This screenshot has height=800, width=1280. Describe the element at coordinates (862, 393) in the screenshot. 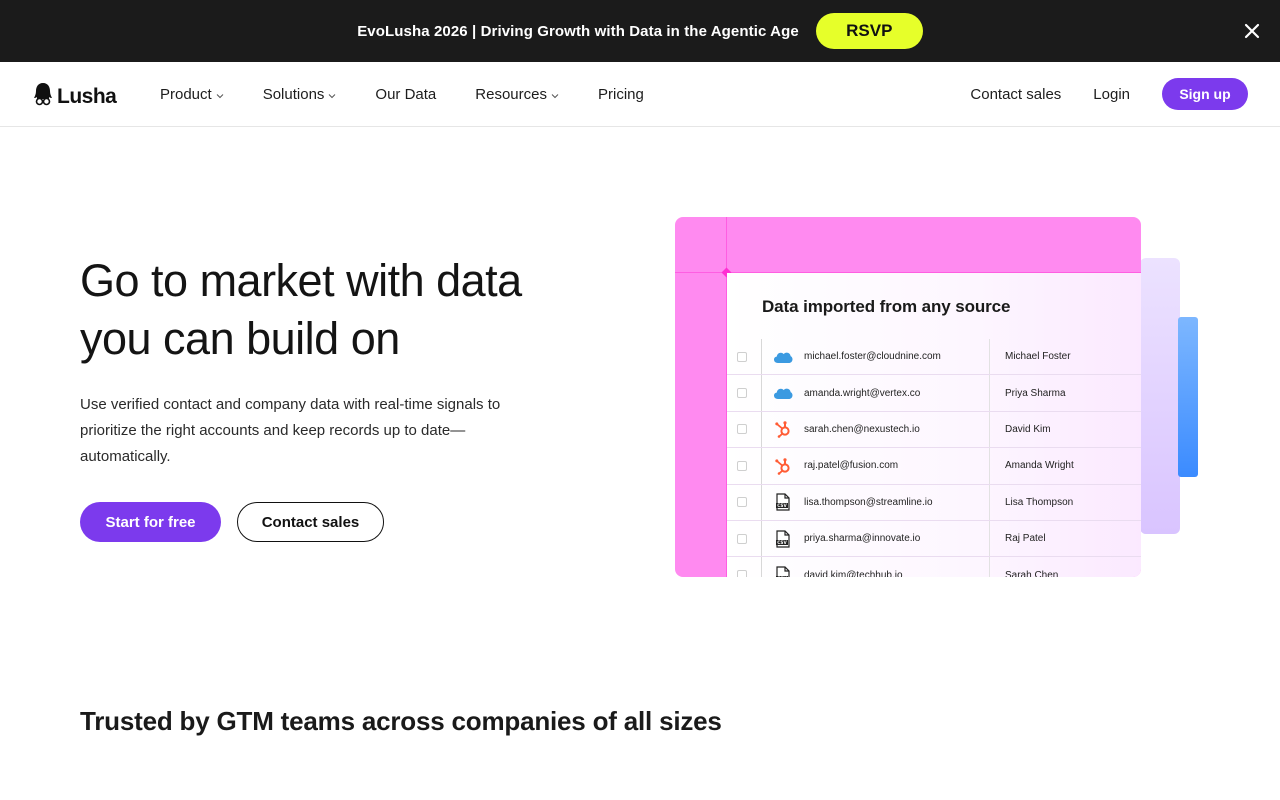

I see `row-email: amanda.wright@vertex.co` at that location.